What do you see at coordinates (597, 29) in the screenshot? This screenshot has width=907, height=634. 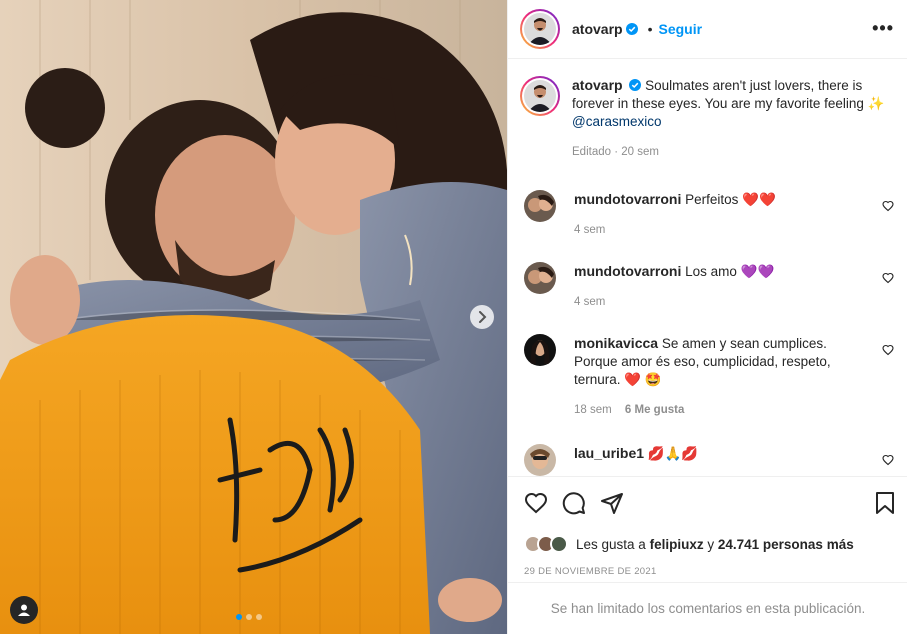 I see `author-username: atovarp` at bounding box center [597, 29].